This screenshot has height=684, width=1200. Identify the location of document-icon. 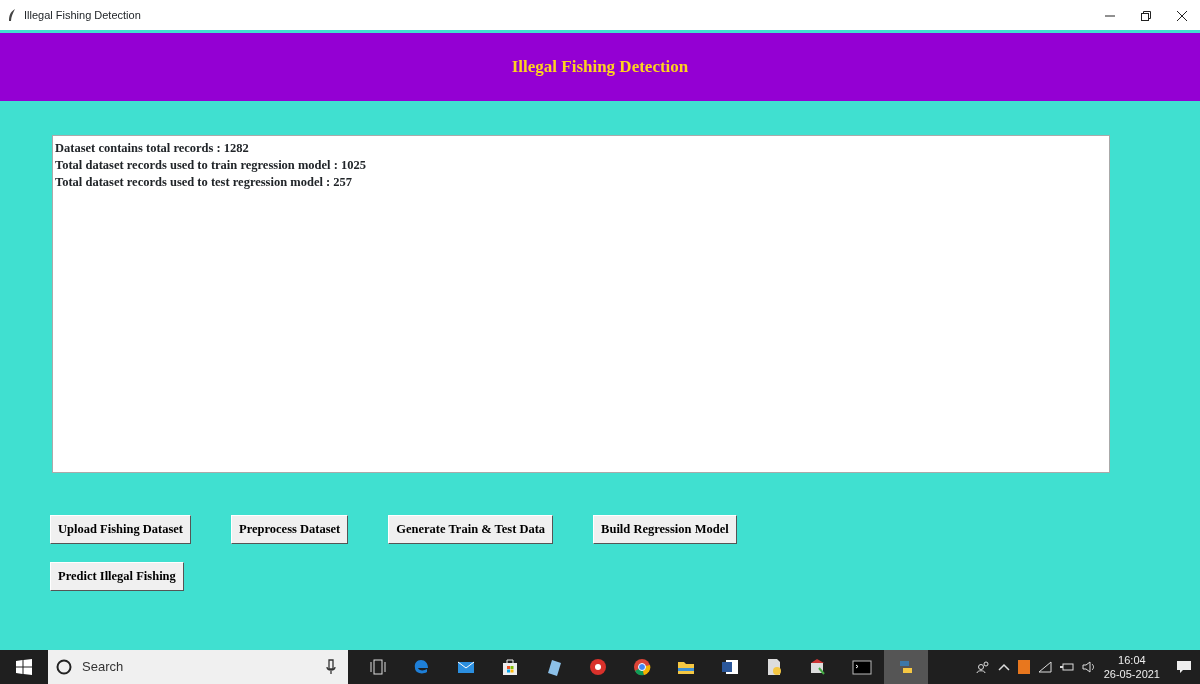
(730, 667).